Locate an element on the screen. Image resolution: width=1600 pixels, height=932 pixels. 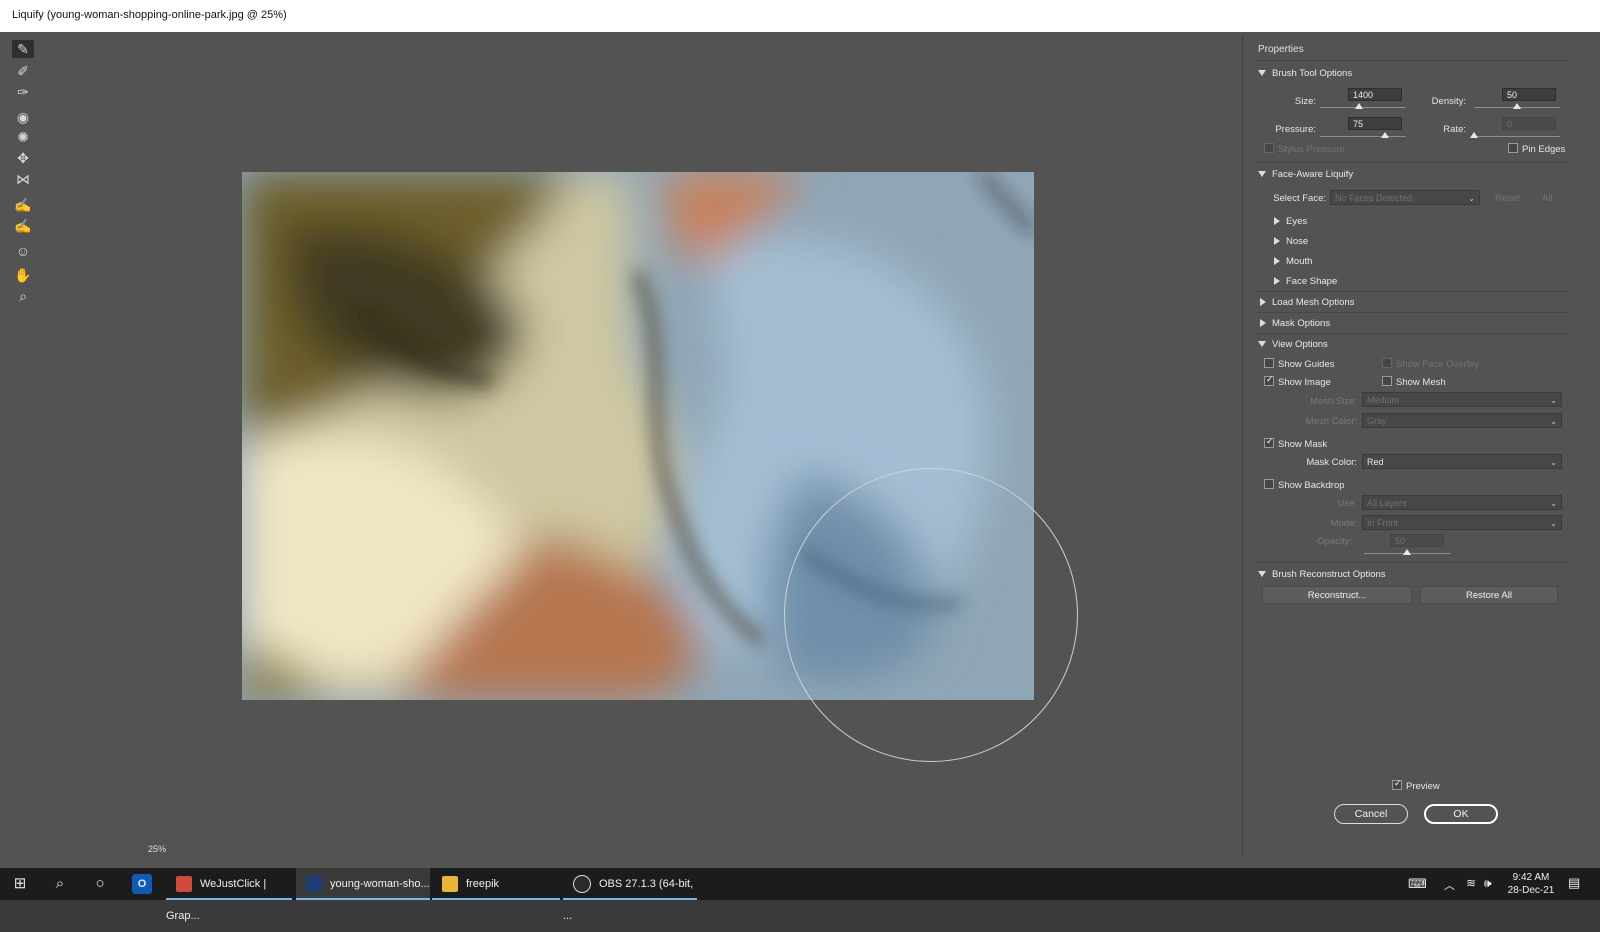
smooth-tool-icon: ✑ is located at coordinates (23, 92).